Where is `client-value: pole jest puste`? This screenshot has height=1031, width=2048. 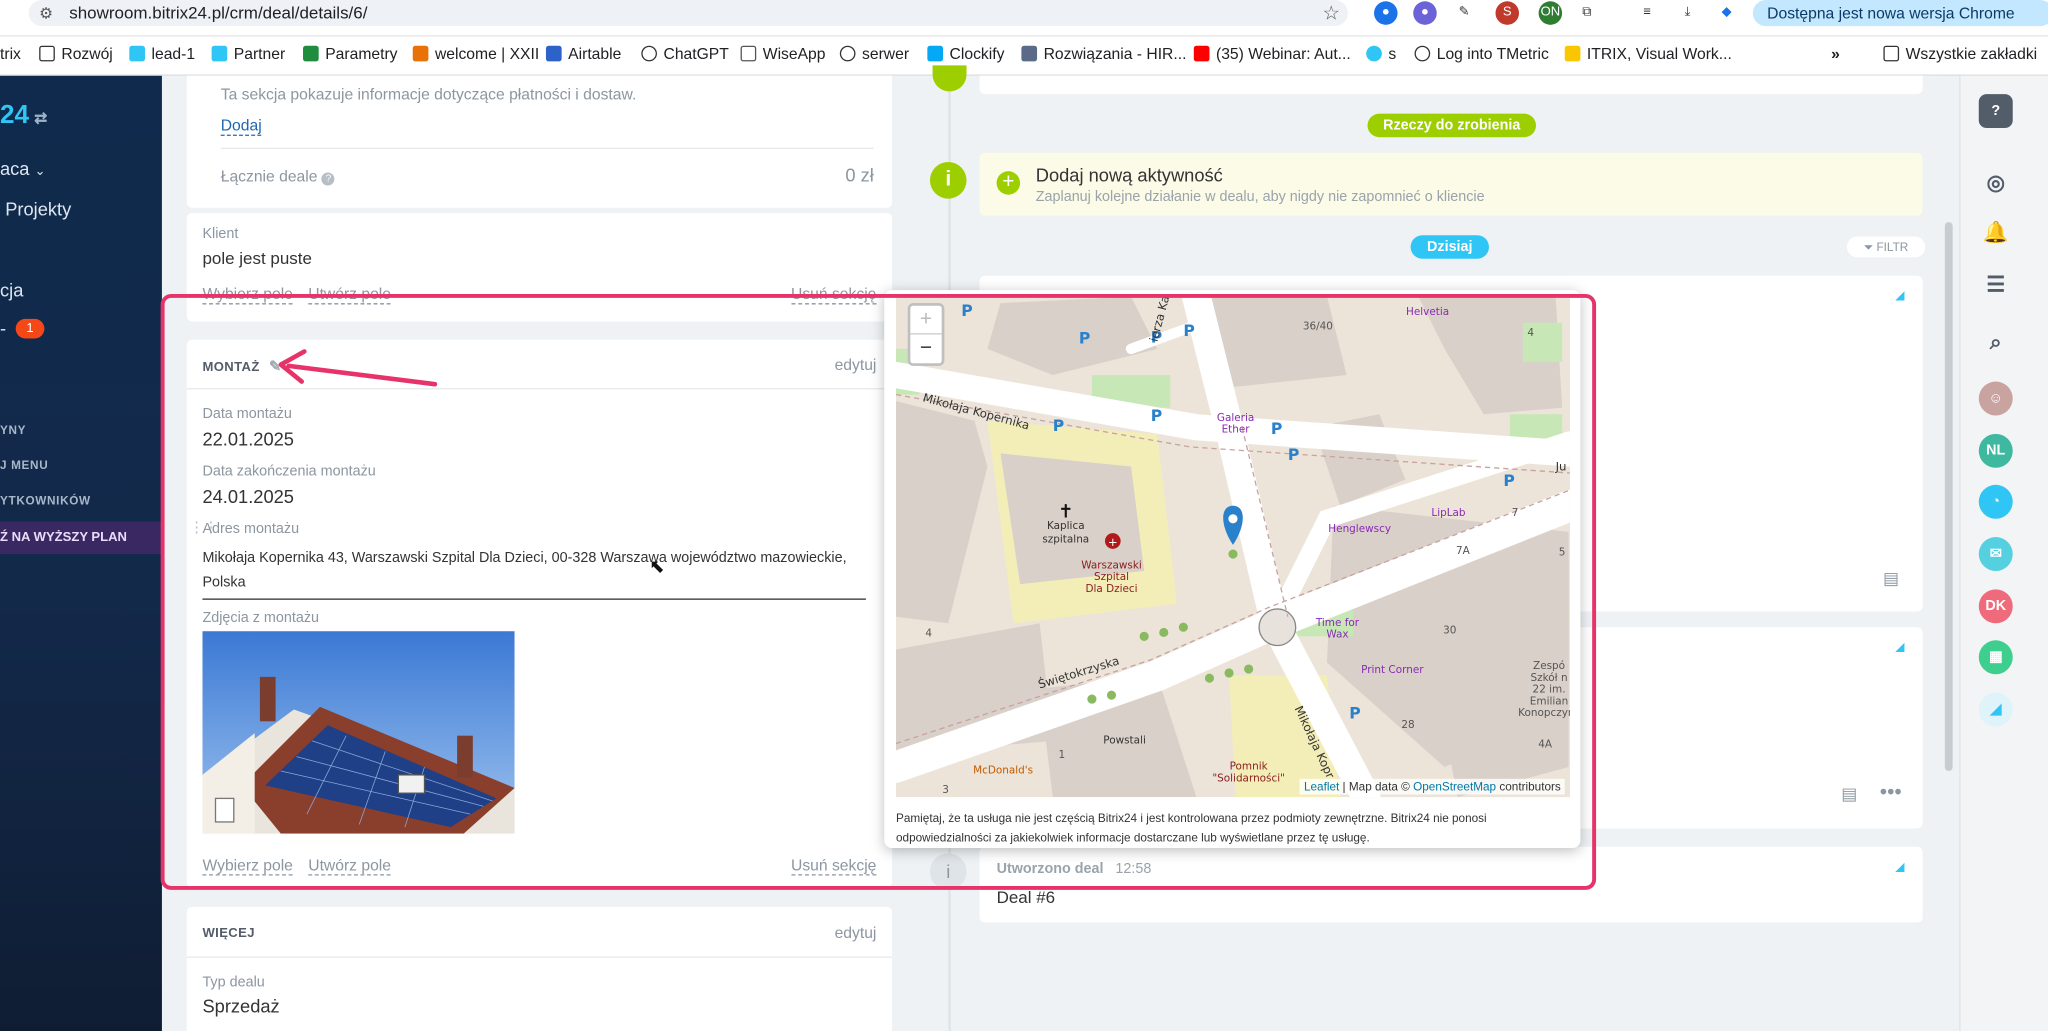 client-value: pole jest puste is located at coordinates (257, 258).